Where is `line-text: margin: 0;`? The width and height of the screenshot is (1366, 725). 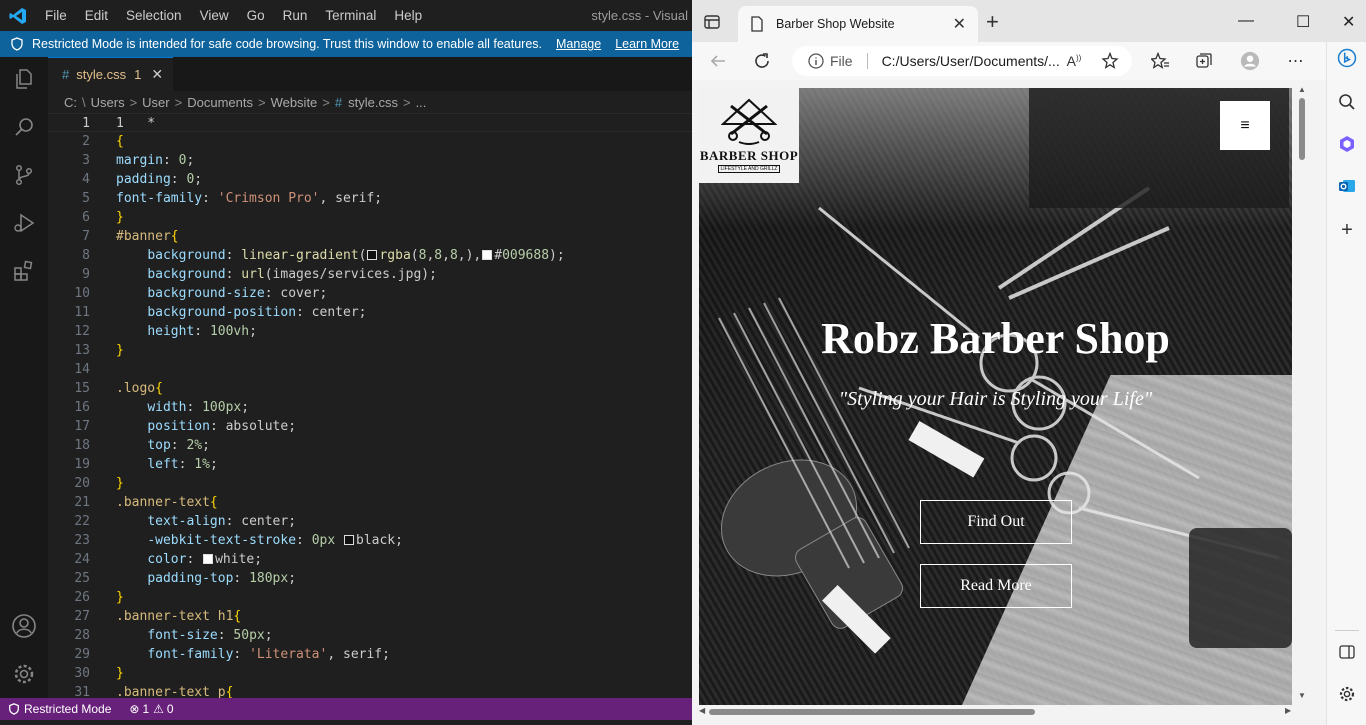 line-text: margin: 0; is located at coordinates (155, 160).